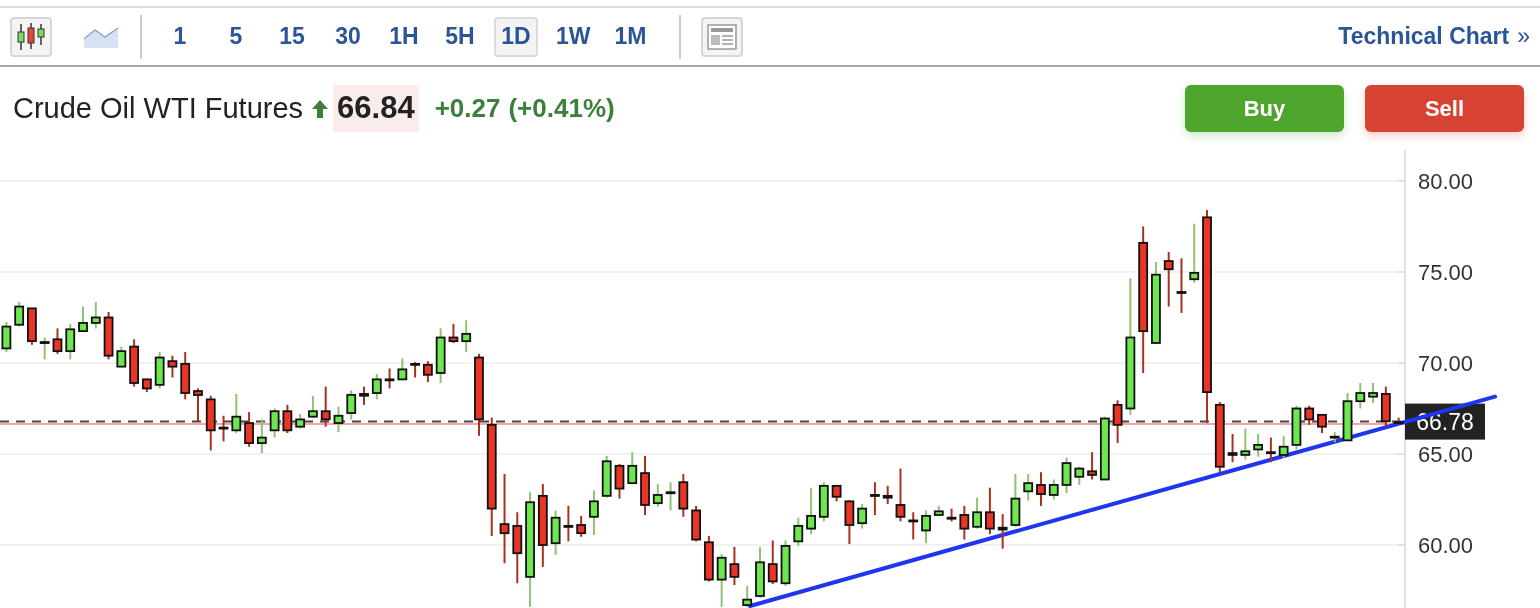 This screenshot has height=608, width=1540. What do you see at coordinates (236, 36) in the screenshot?
I see `interval-tab: 5` at bounding box center [236, 36].